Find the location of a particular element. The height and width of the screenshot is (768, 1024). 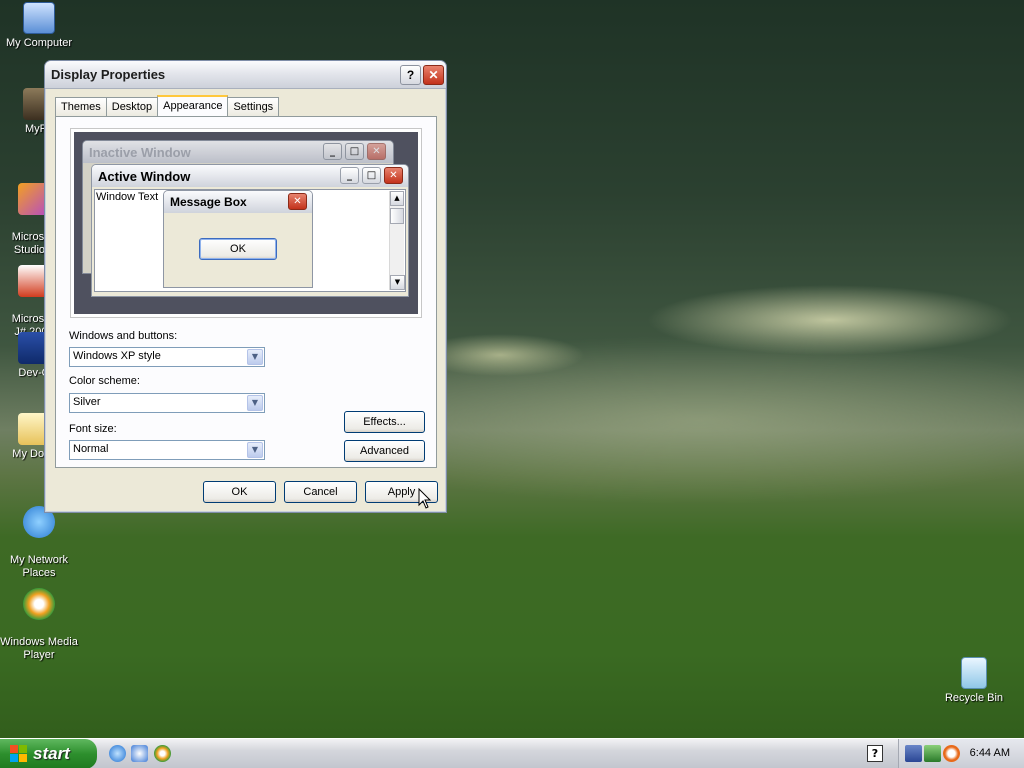

message-box-title: Message Box is located at coordinates (208, 202).